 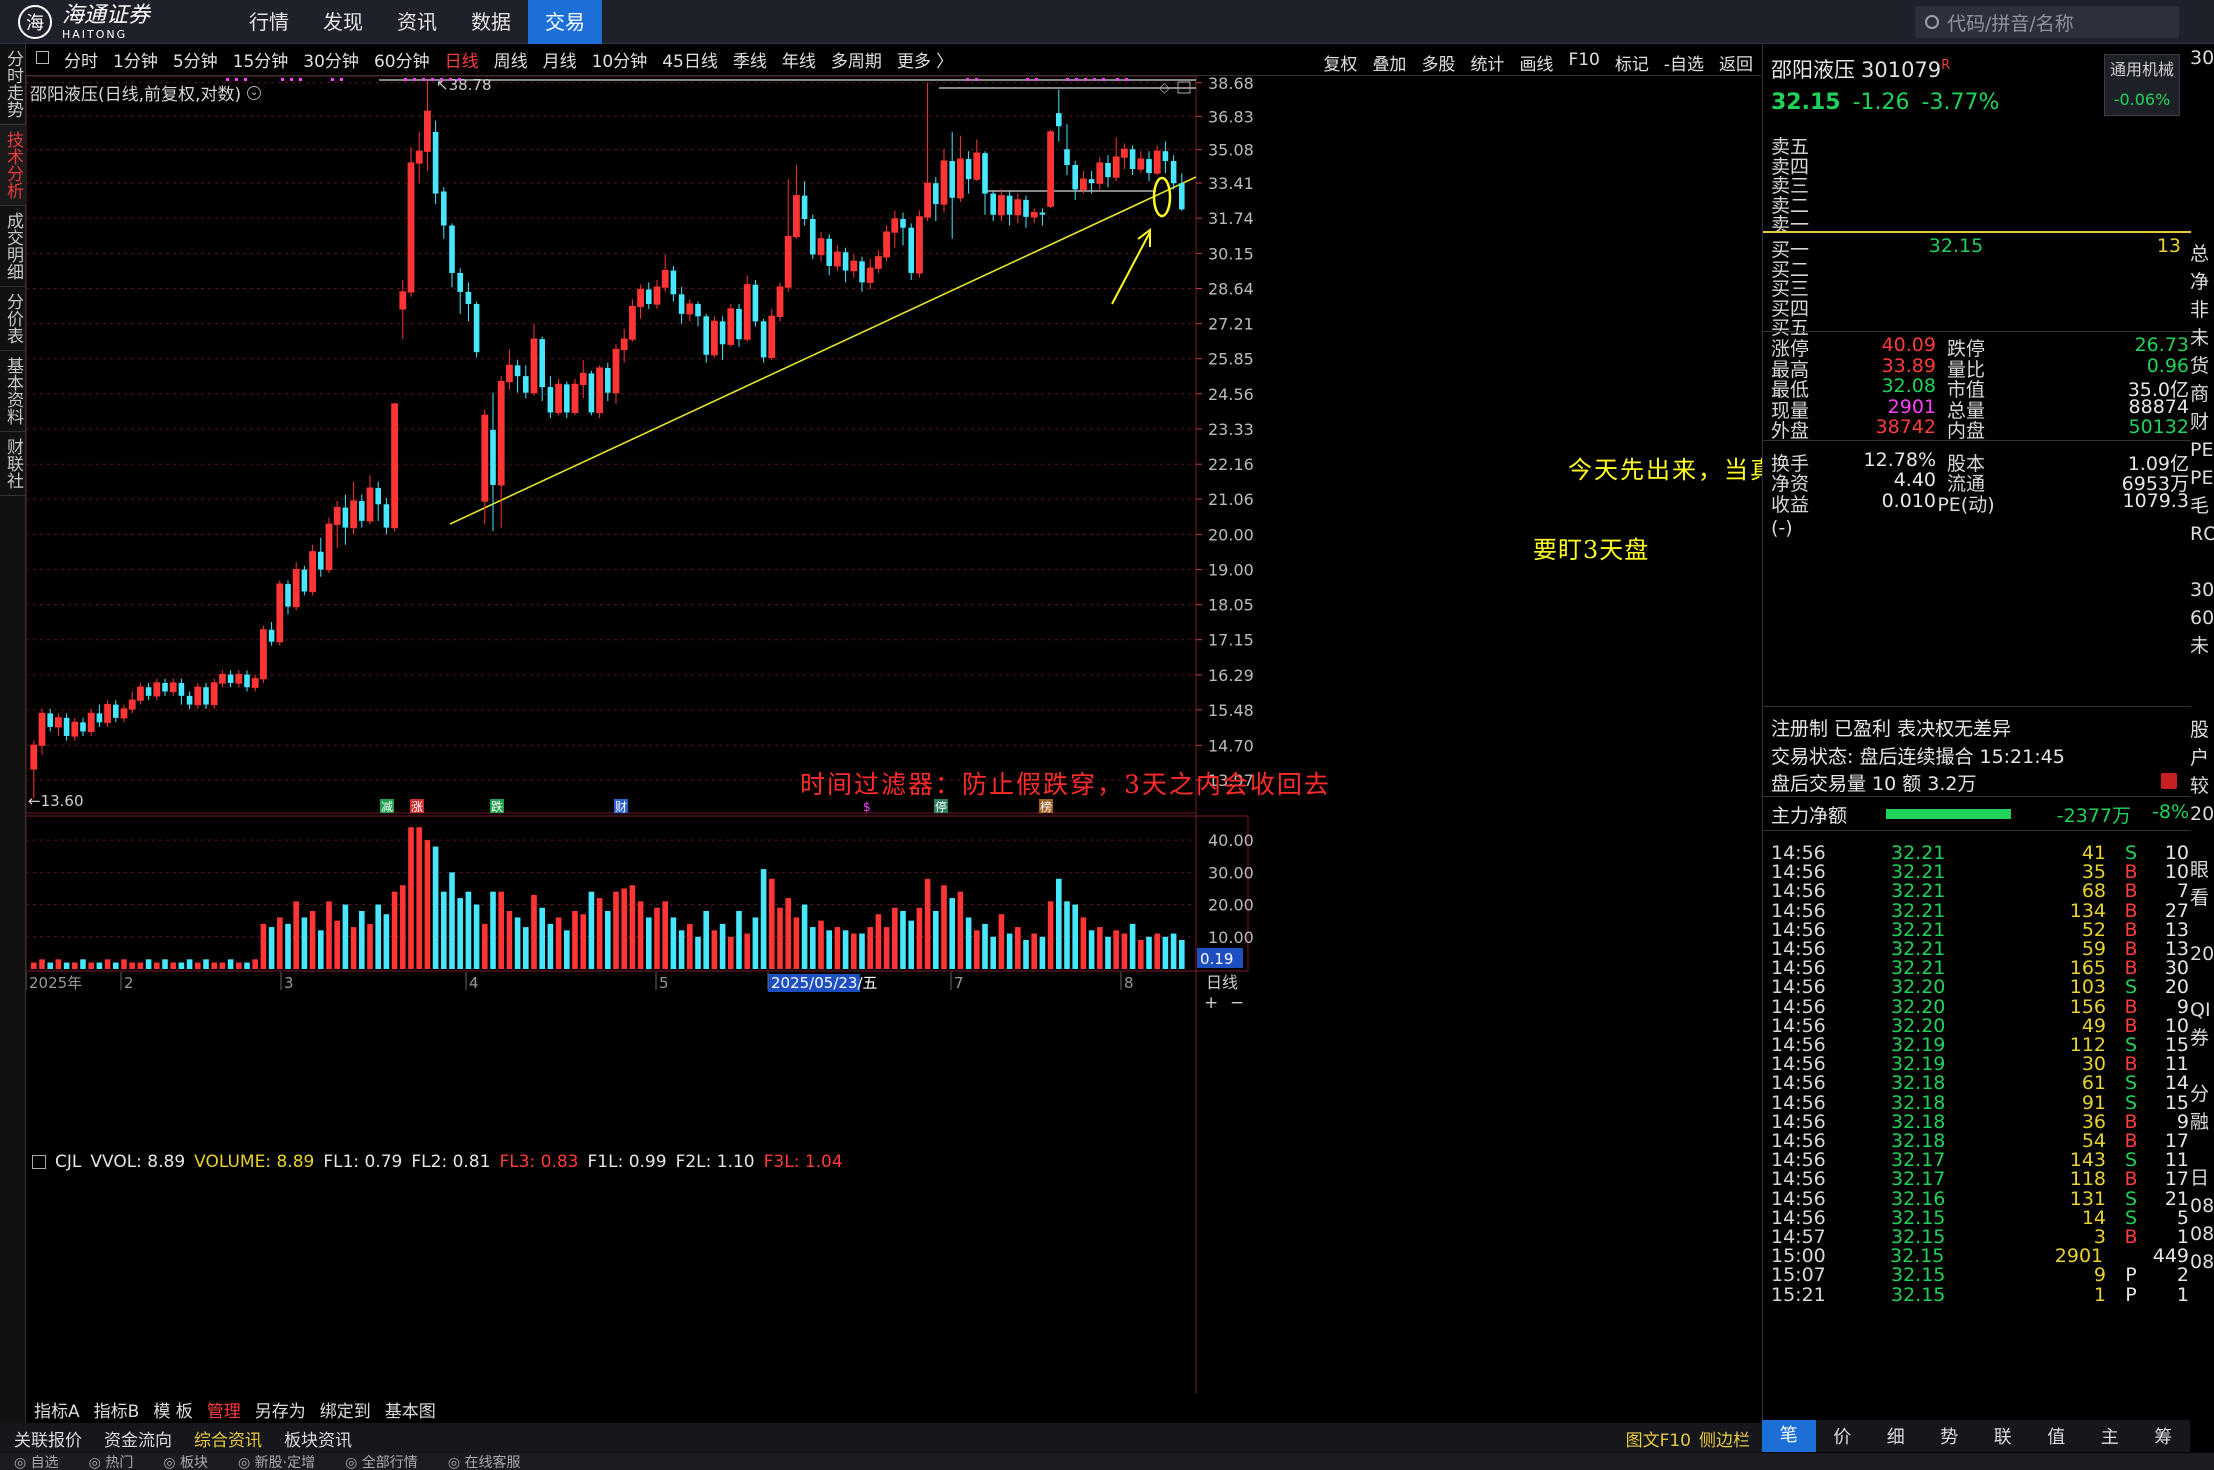 I want to click on period-6: 日线, so click(x=462, y=59).